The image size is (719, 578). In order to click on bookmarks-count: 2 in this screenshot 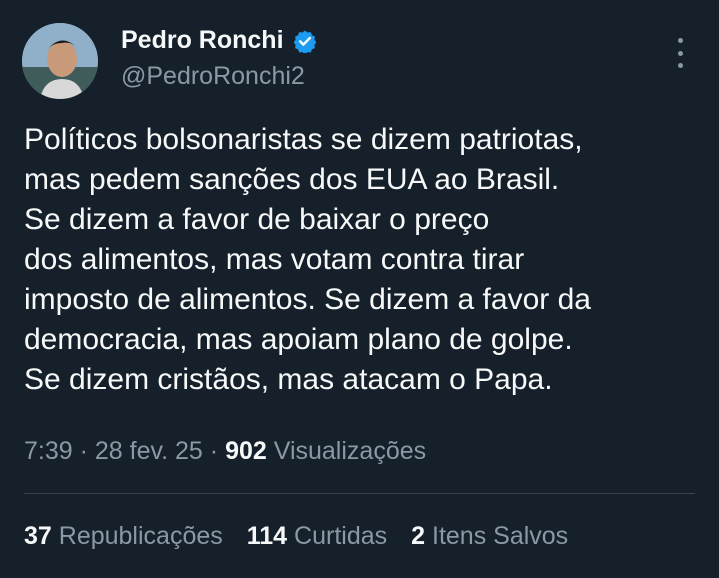, I will do `click(418, 536)`.